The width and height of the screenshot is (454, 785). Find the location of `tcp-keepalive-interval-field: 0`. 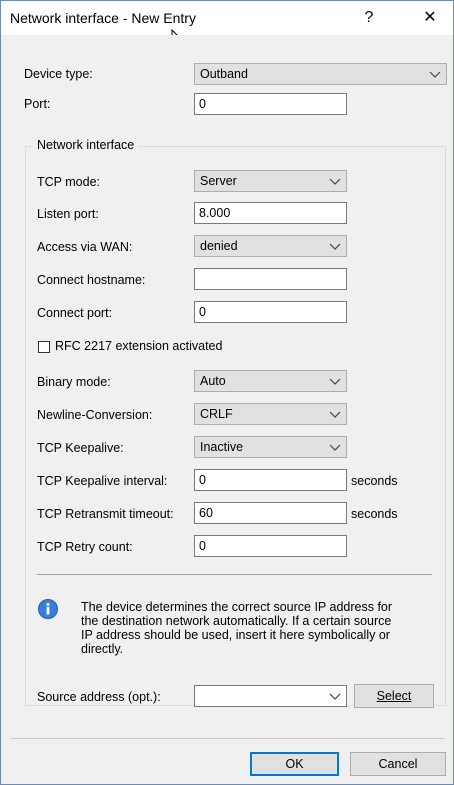

tcp-keepalive-interval-field: 0 is located at coordinates (270, 480).